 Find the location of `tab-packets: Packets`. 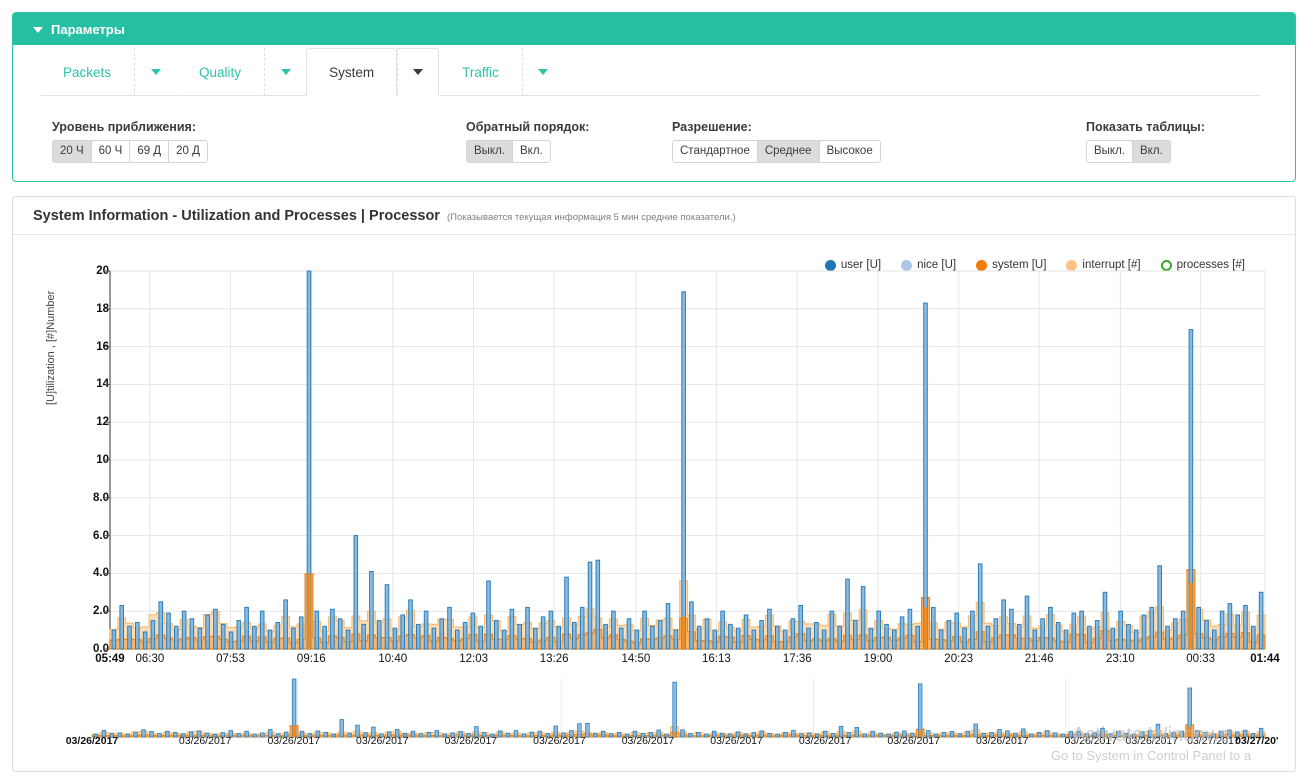

tab-packets: Packets is located at coordinates (87, 72).